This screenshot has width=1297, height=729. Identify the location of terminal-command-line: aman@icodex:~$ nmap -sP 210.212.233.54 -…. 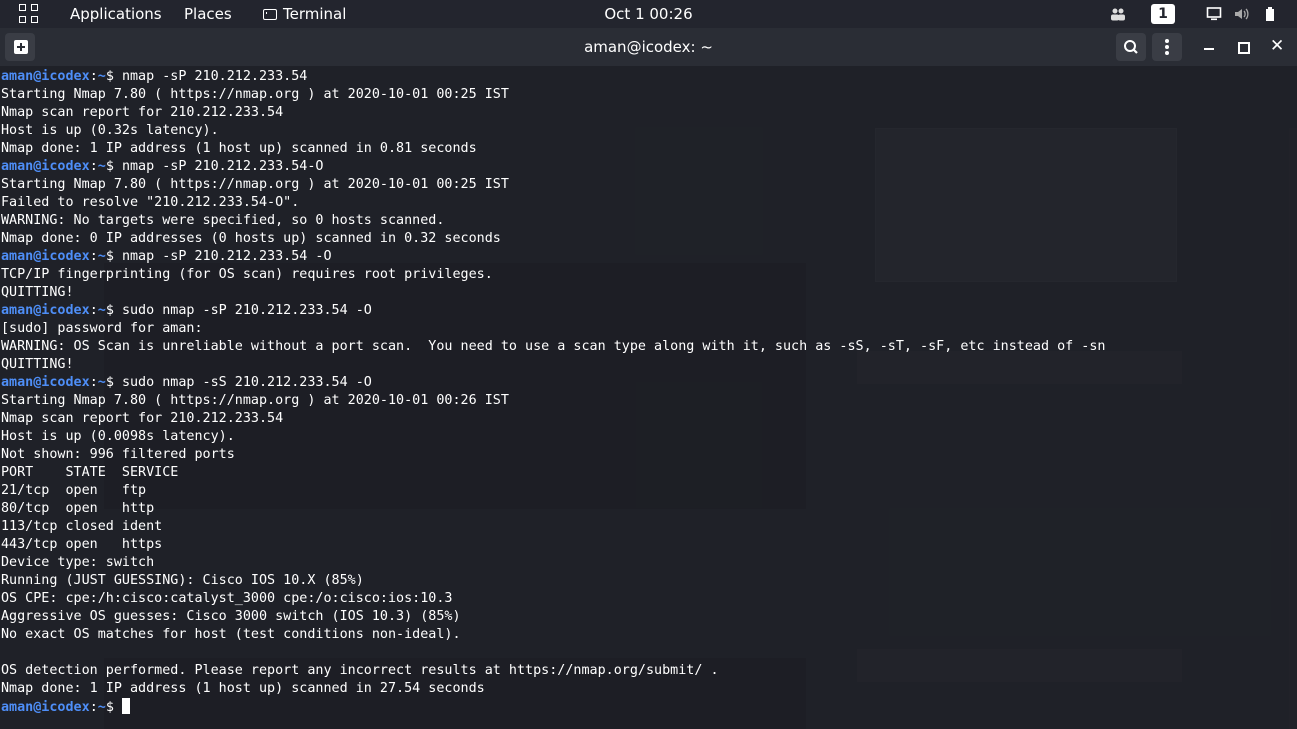
(166, 256).